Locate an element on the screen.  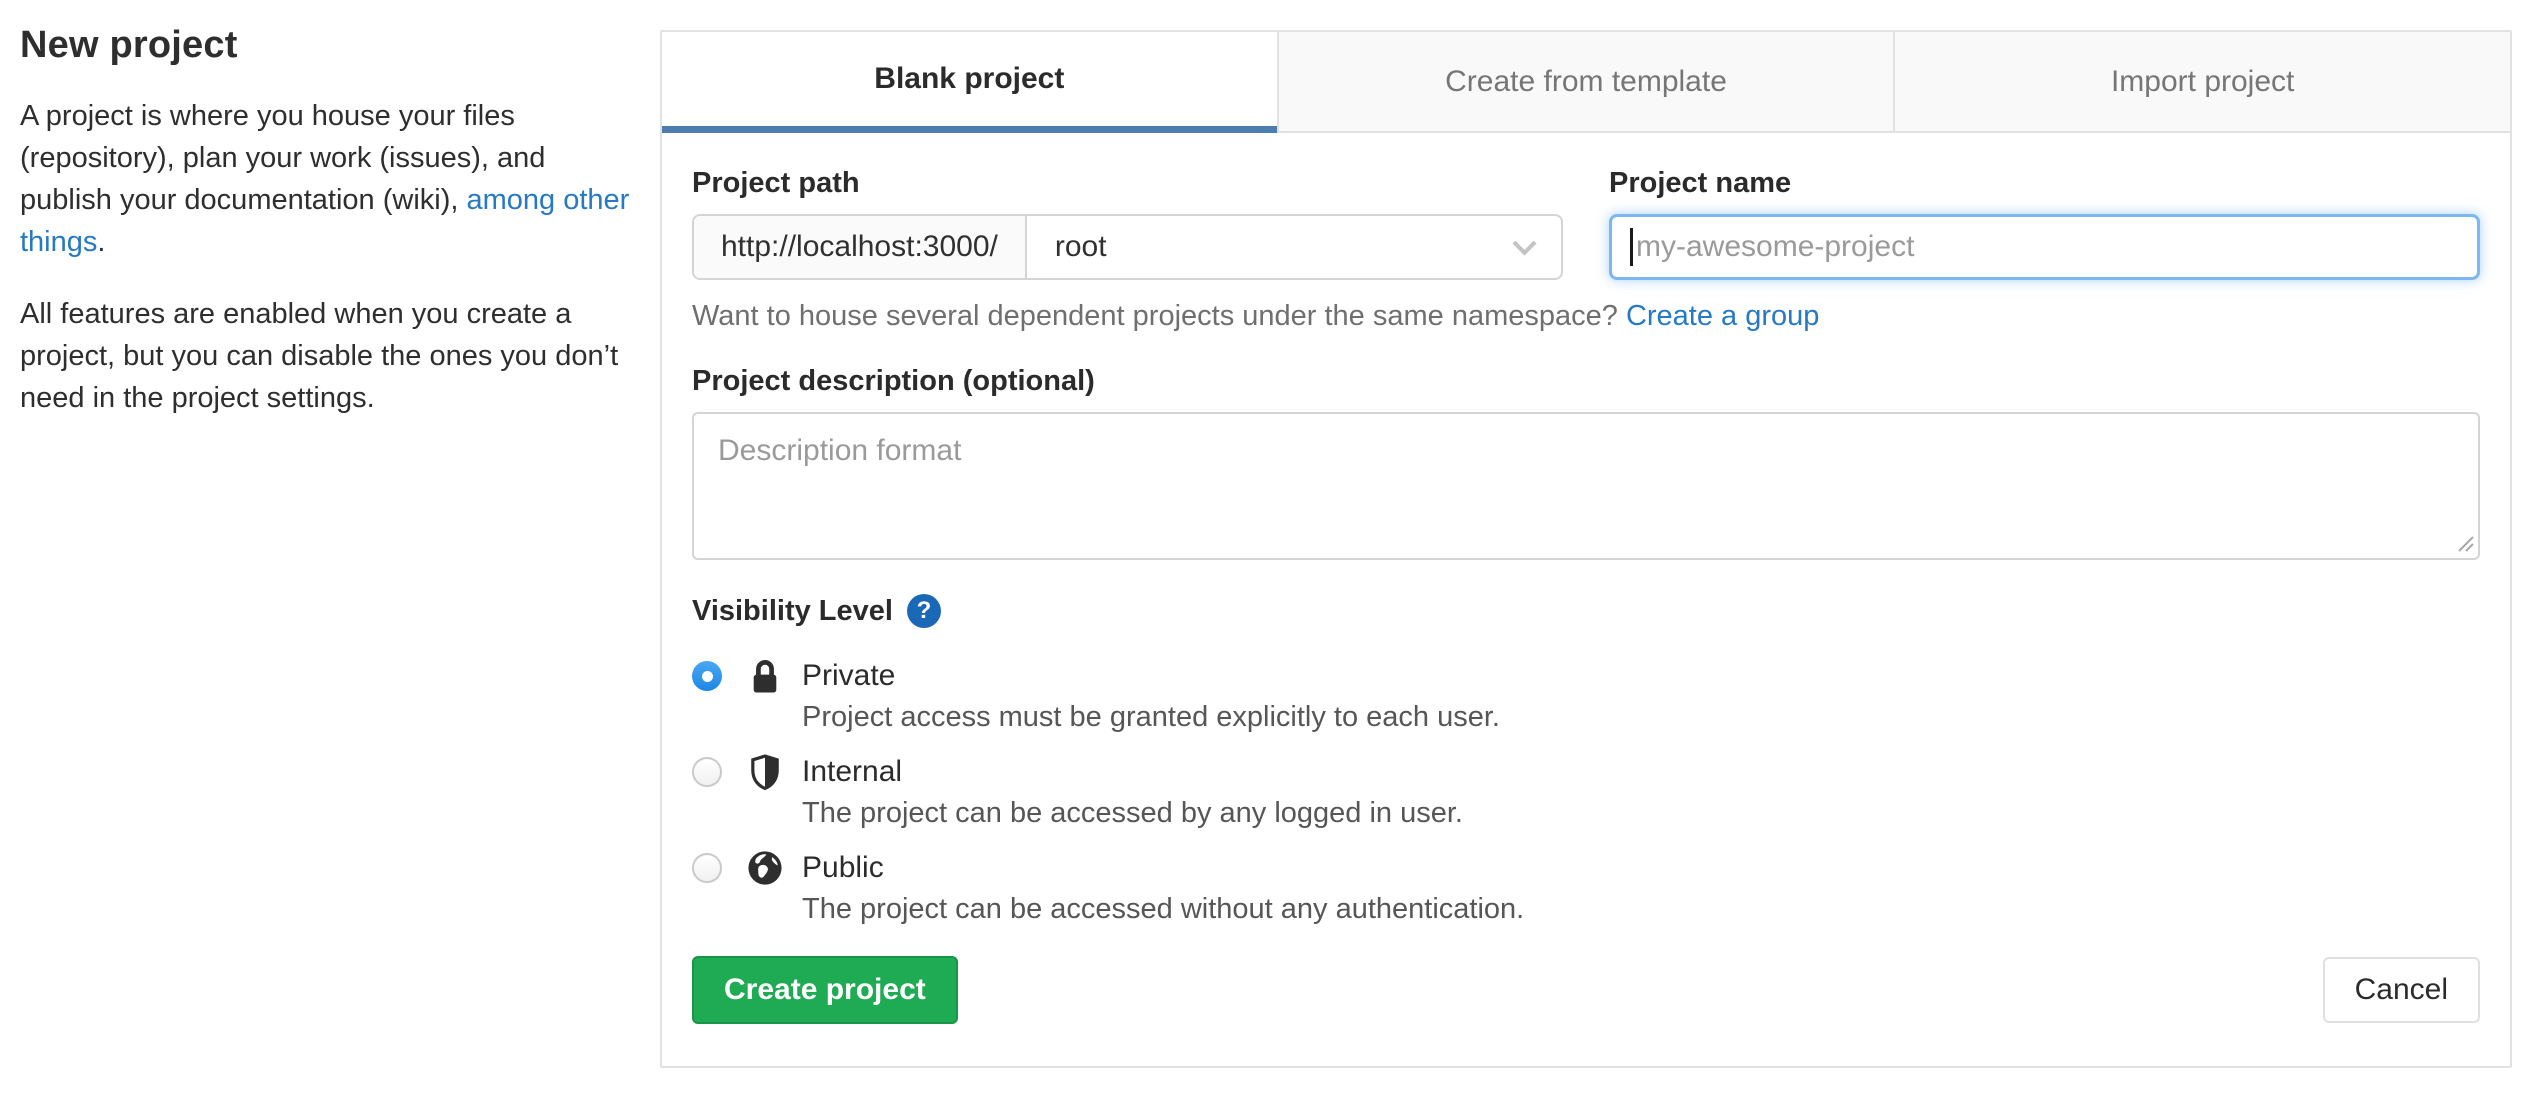
lock-icon is located at coordinates (765, 677).